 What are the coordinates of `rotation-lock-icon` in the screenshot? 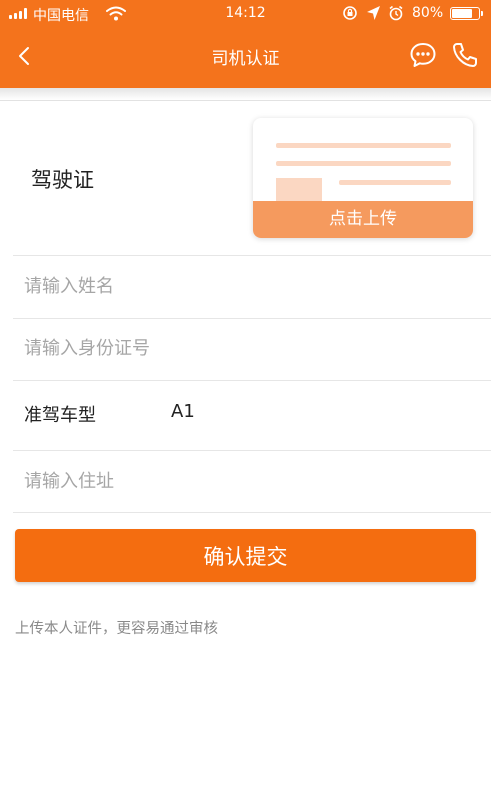 It's located at (350, 13).